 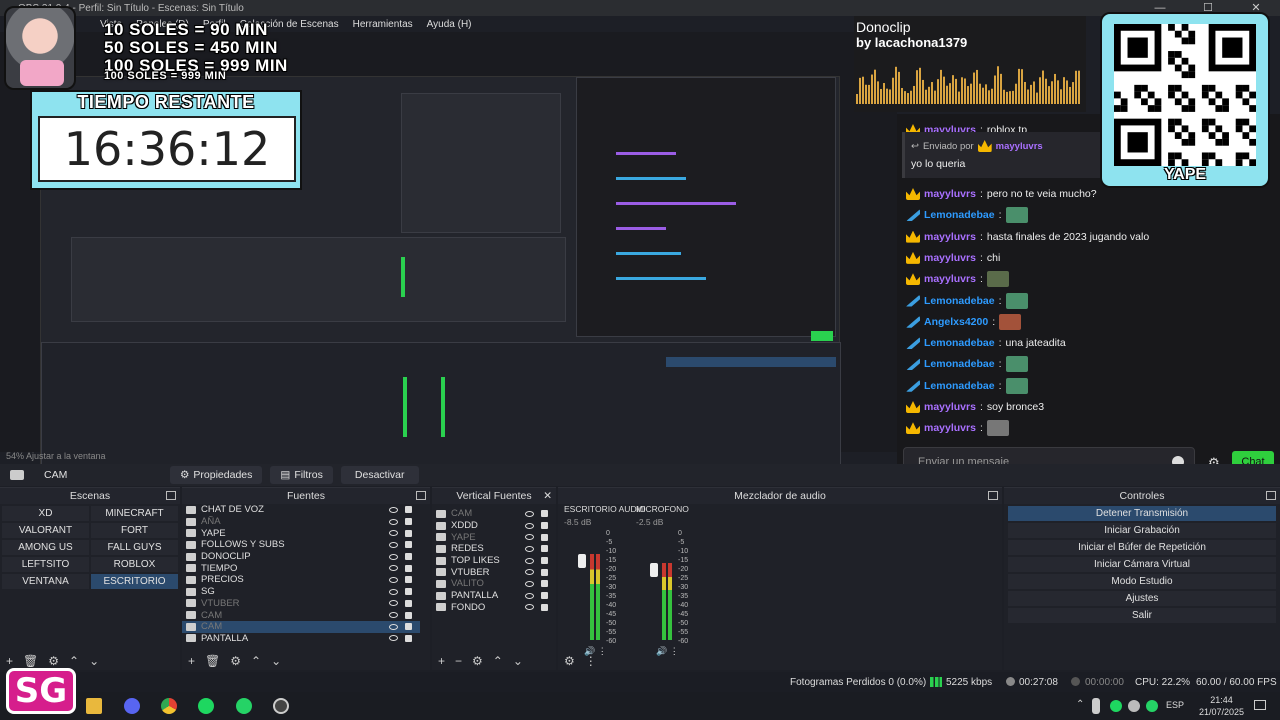 I want to click on scene-item: VENTANA, so click(x=45, y=581).